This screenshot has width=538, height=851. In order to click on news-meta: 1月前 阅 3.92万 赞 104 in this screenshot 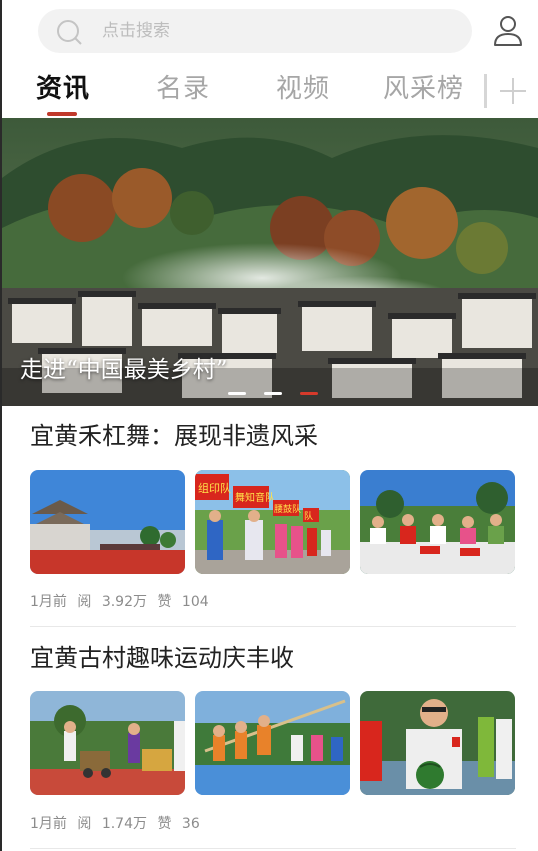, I will do `click(122, 602)`.